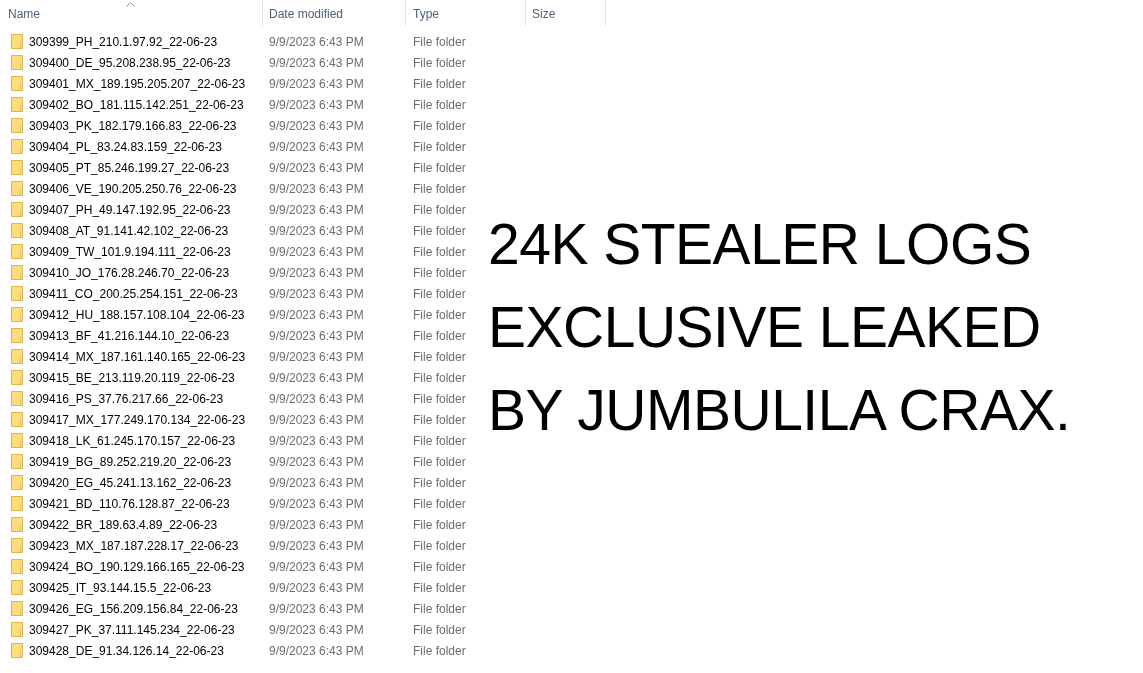 The height and width of the screenshot is (673, 1143). Describe the element at coordinates (137, 566) in the screenshot. I see `folder-name: 309424_BO_190.129.166.165_22-06-23` at that location.